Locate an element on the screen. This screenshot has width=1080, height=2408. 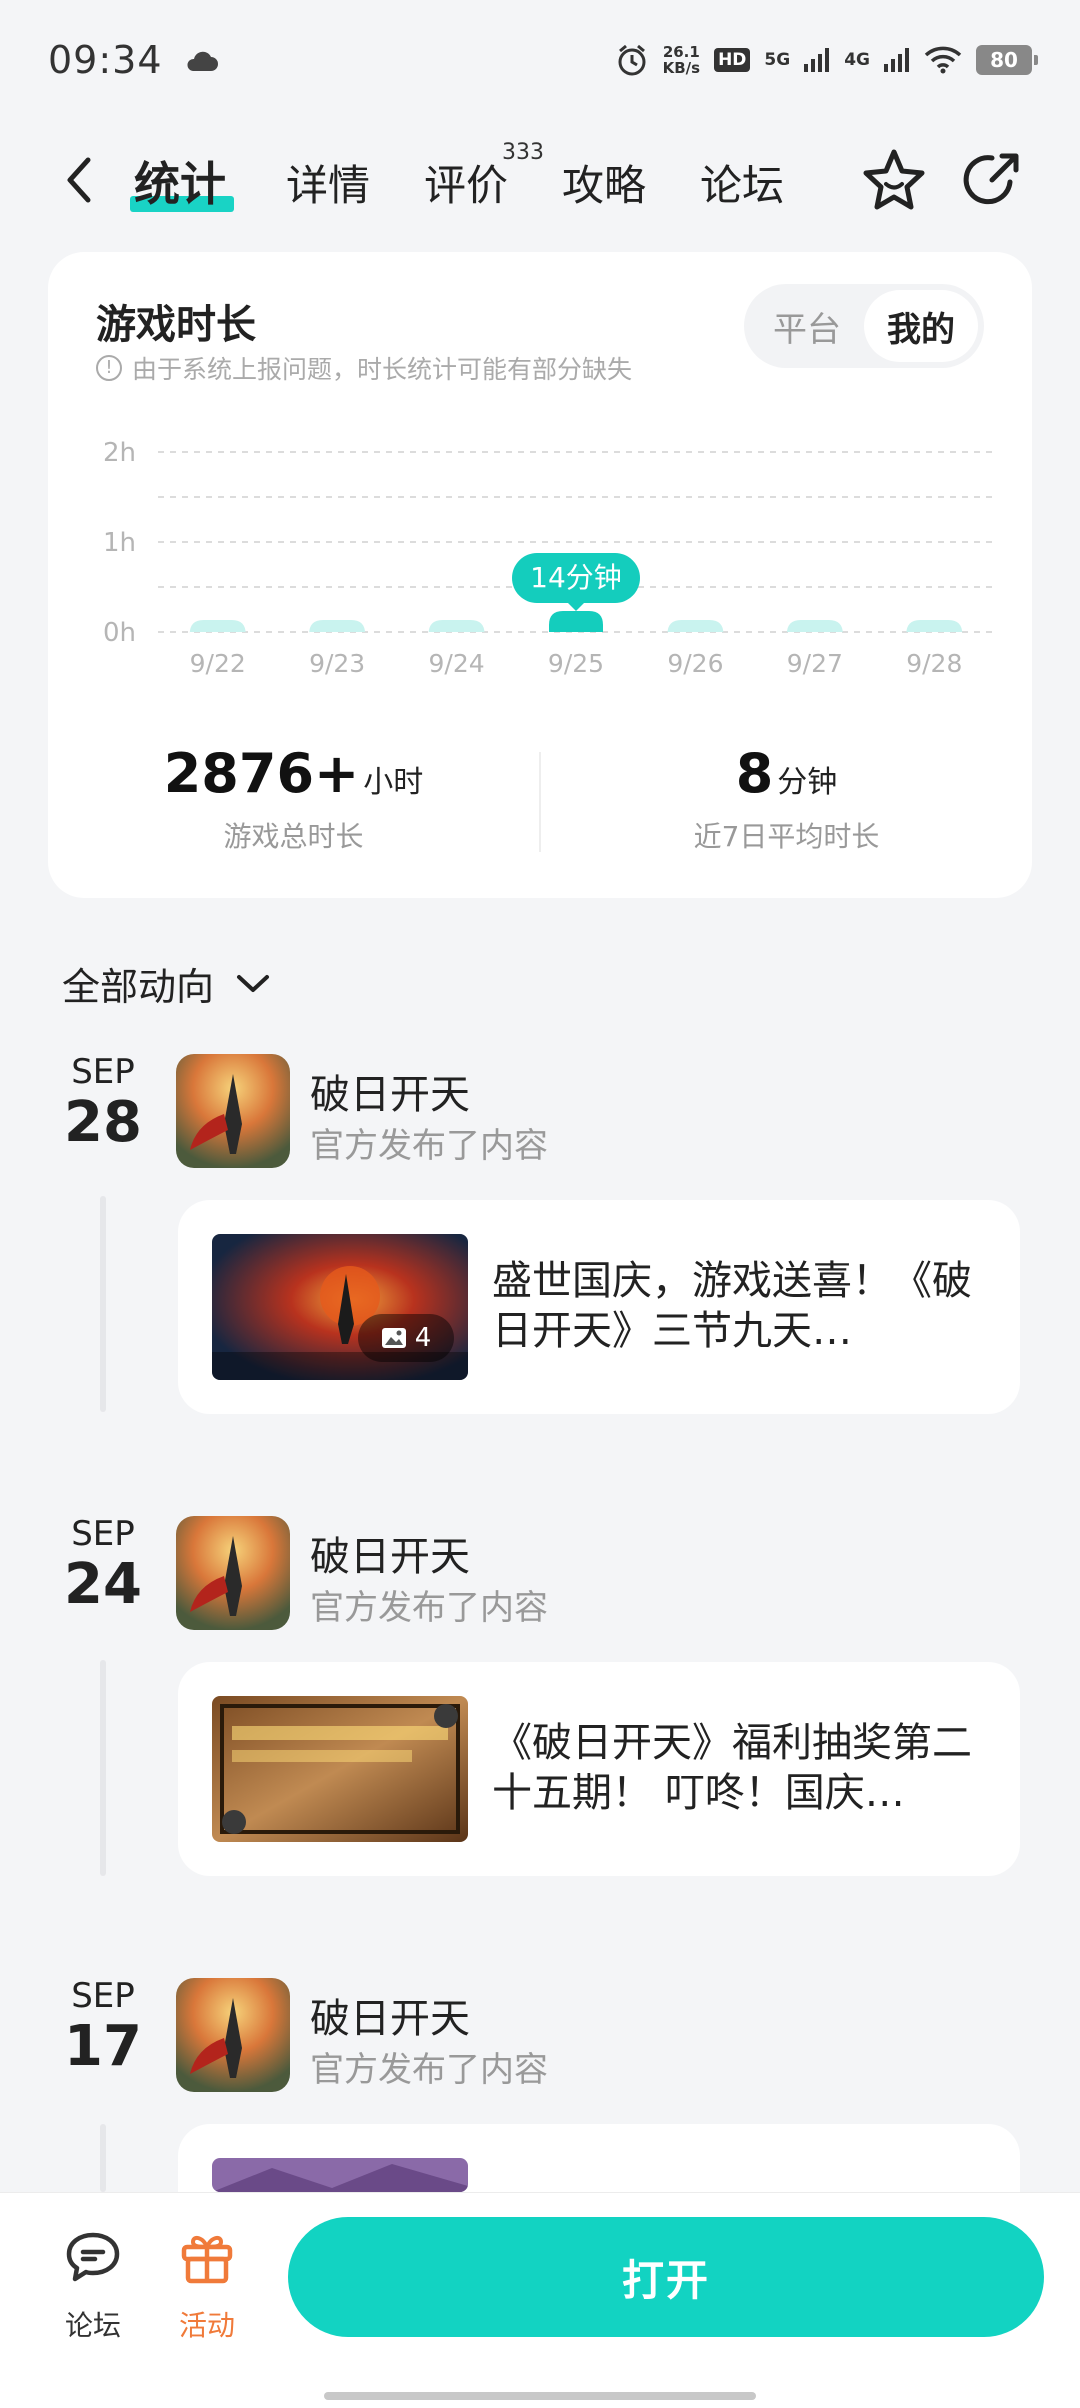
hd-badge: HD is located at coordinates (732, 60).